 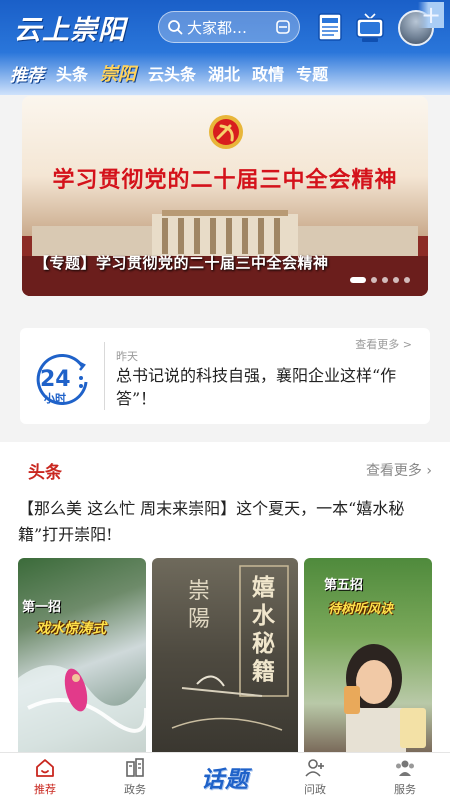 What do you see at coordinates (225, 779) in the screenshot?
I see `nav-topic-label: 话题` at bounding box center [225, 779].